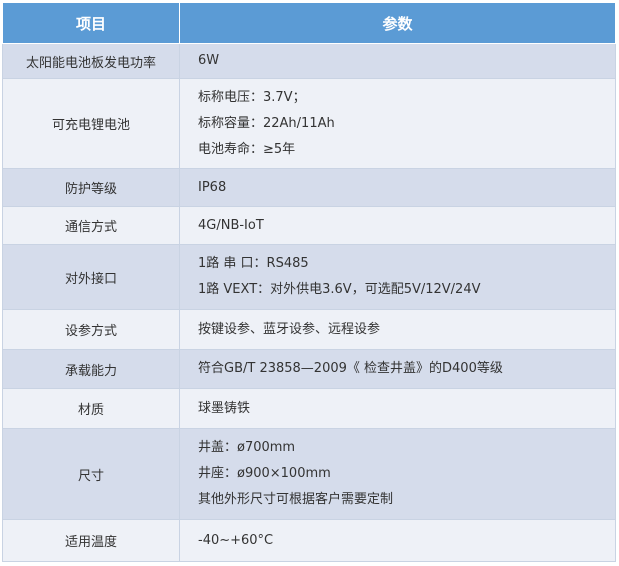 This screenshot has width=619, height=566. I want to click on table-row: 设参方式 按键设参、蓝牙设参、远程设参, so click(309, 329).